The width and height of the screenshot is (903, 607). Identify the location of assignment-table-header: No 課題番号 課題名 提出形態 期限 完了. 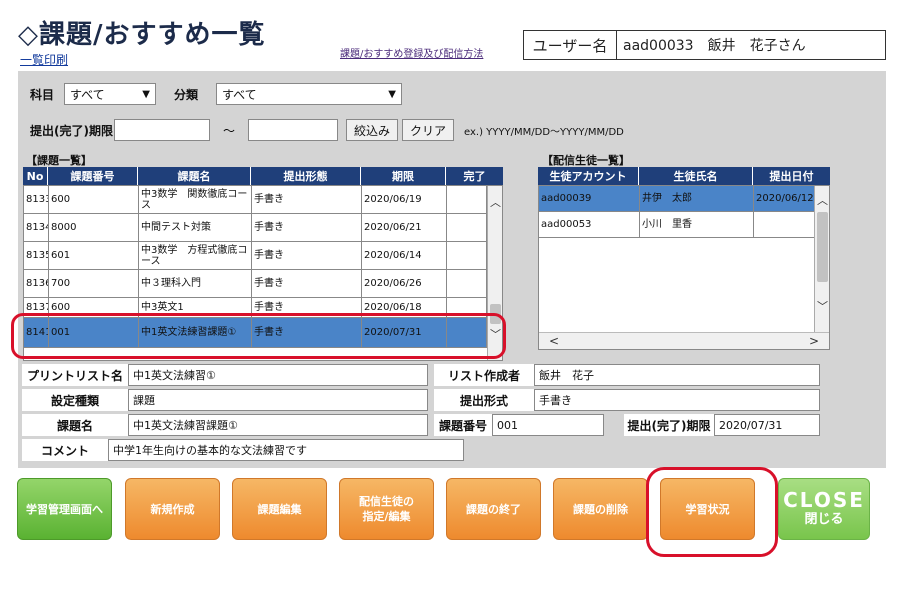
(263, 176).